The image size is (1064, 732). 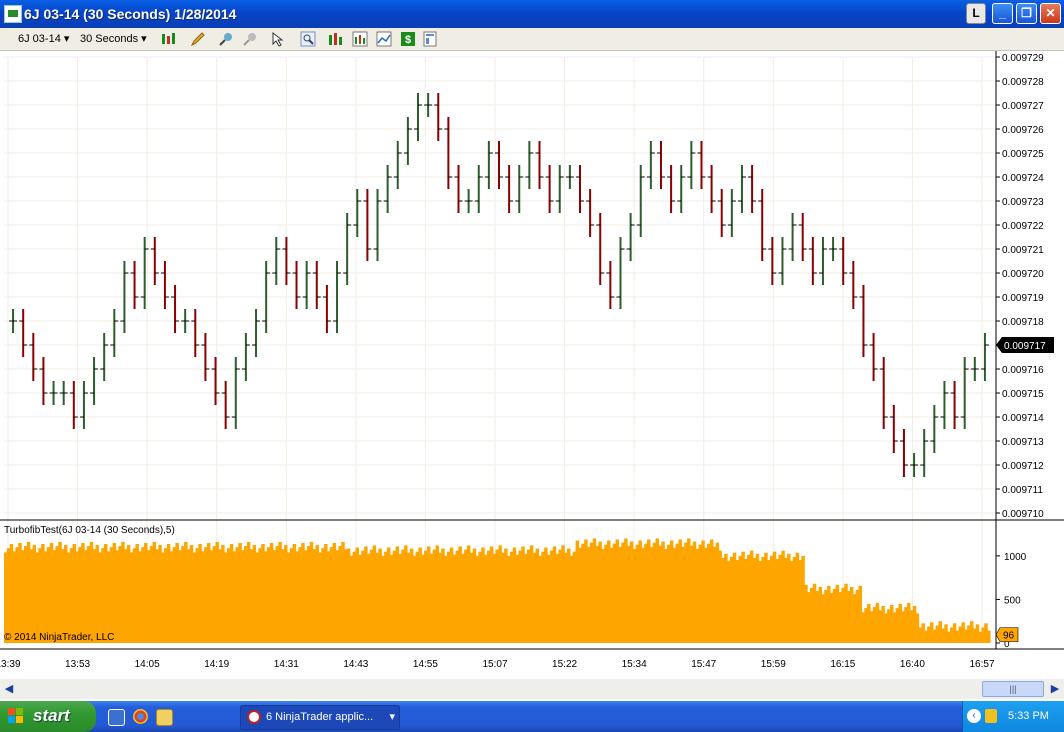 I want to click on bar-style-icon, so click(x=168, y=39).